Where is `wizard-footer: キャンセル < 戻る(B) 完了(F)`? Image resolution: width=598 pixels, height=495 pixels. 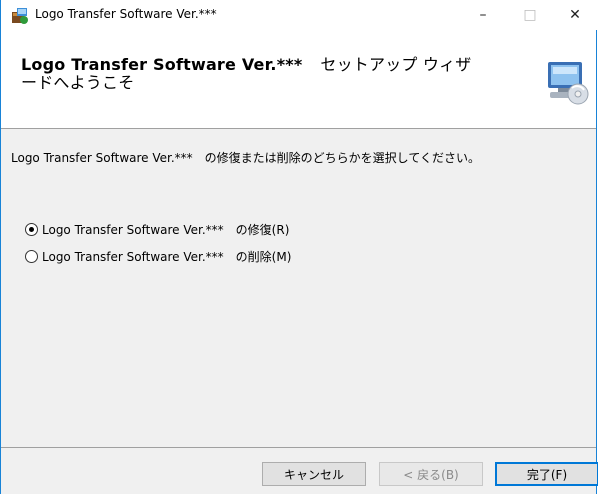
wizard-footer: キャンセル < 戻る(B) 完了(F) is located at coordinates (299, 470).